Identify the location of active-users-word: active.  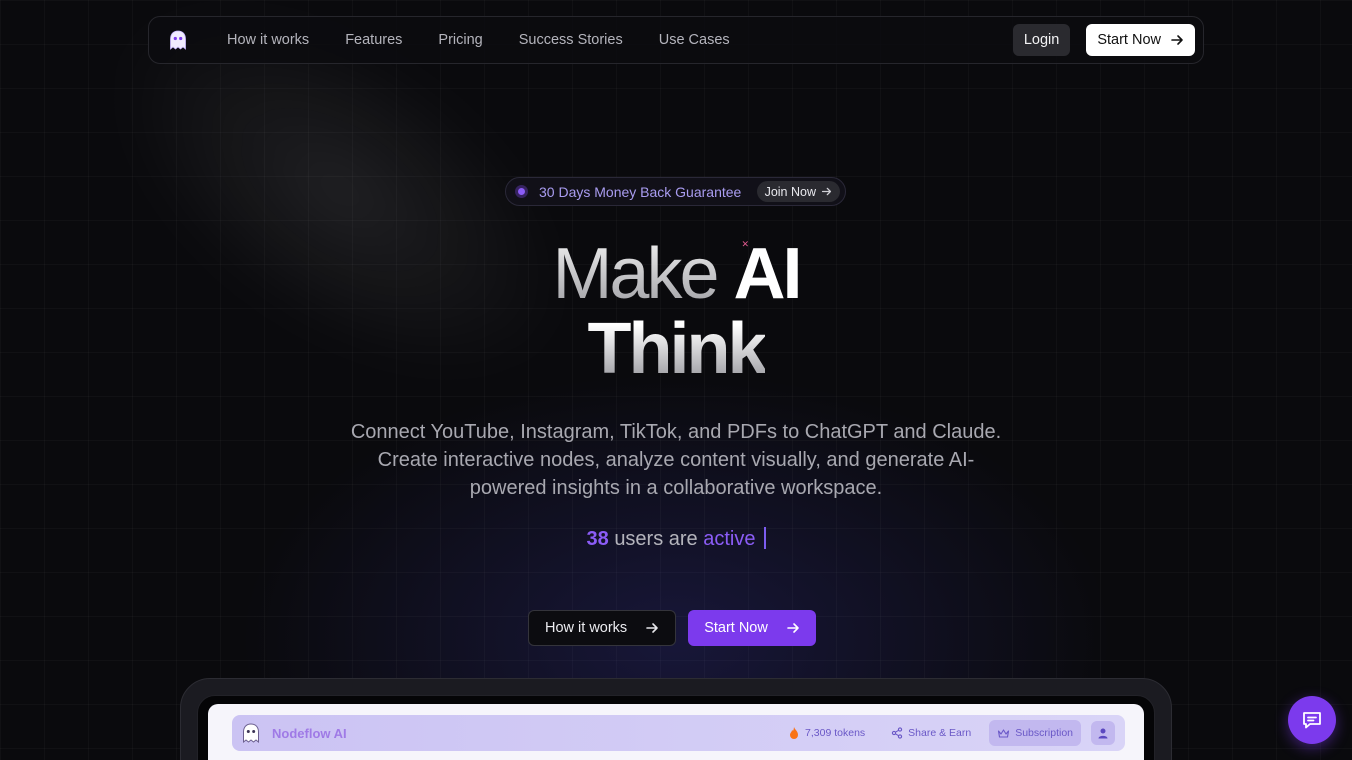
(729, 539).